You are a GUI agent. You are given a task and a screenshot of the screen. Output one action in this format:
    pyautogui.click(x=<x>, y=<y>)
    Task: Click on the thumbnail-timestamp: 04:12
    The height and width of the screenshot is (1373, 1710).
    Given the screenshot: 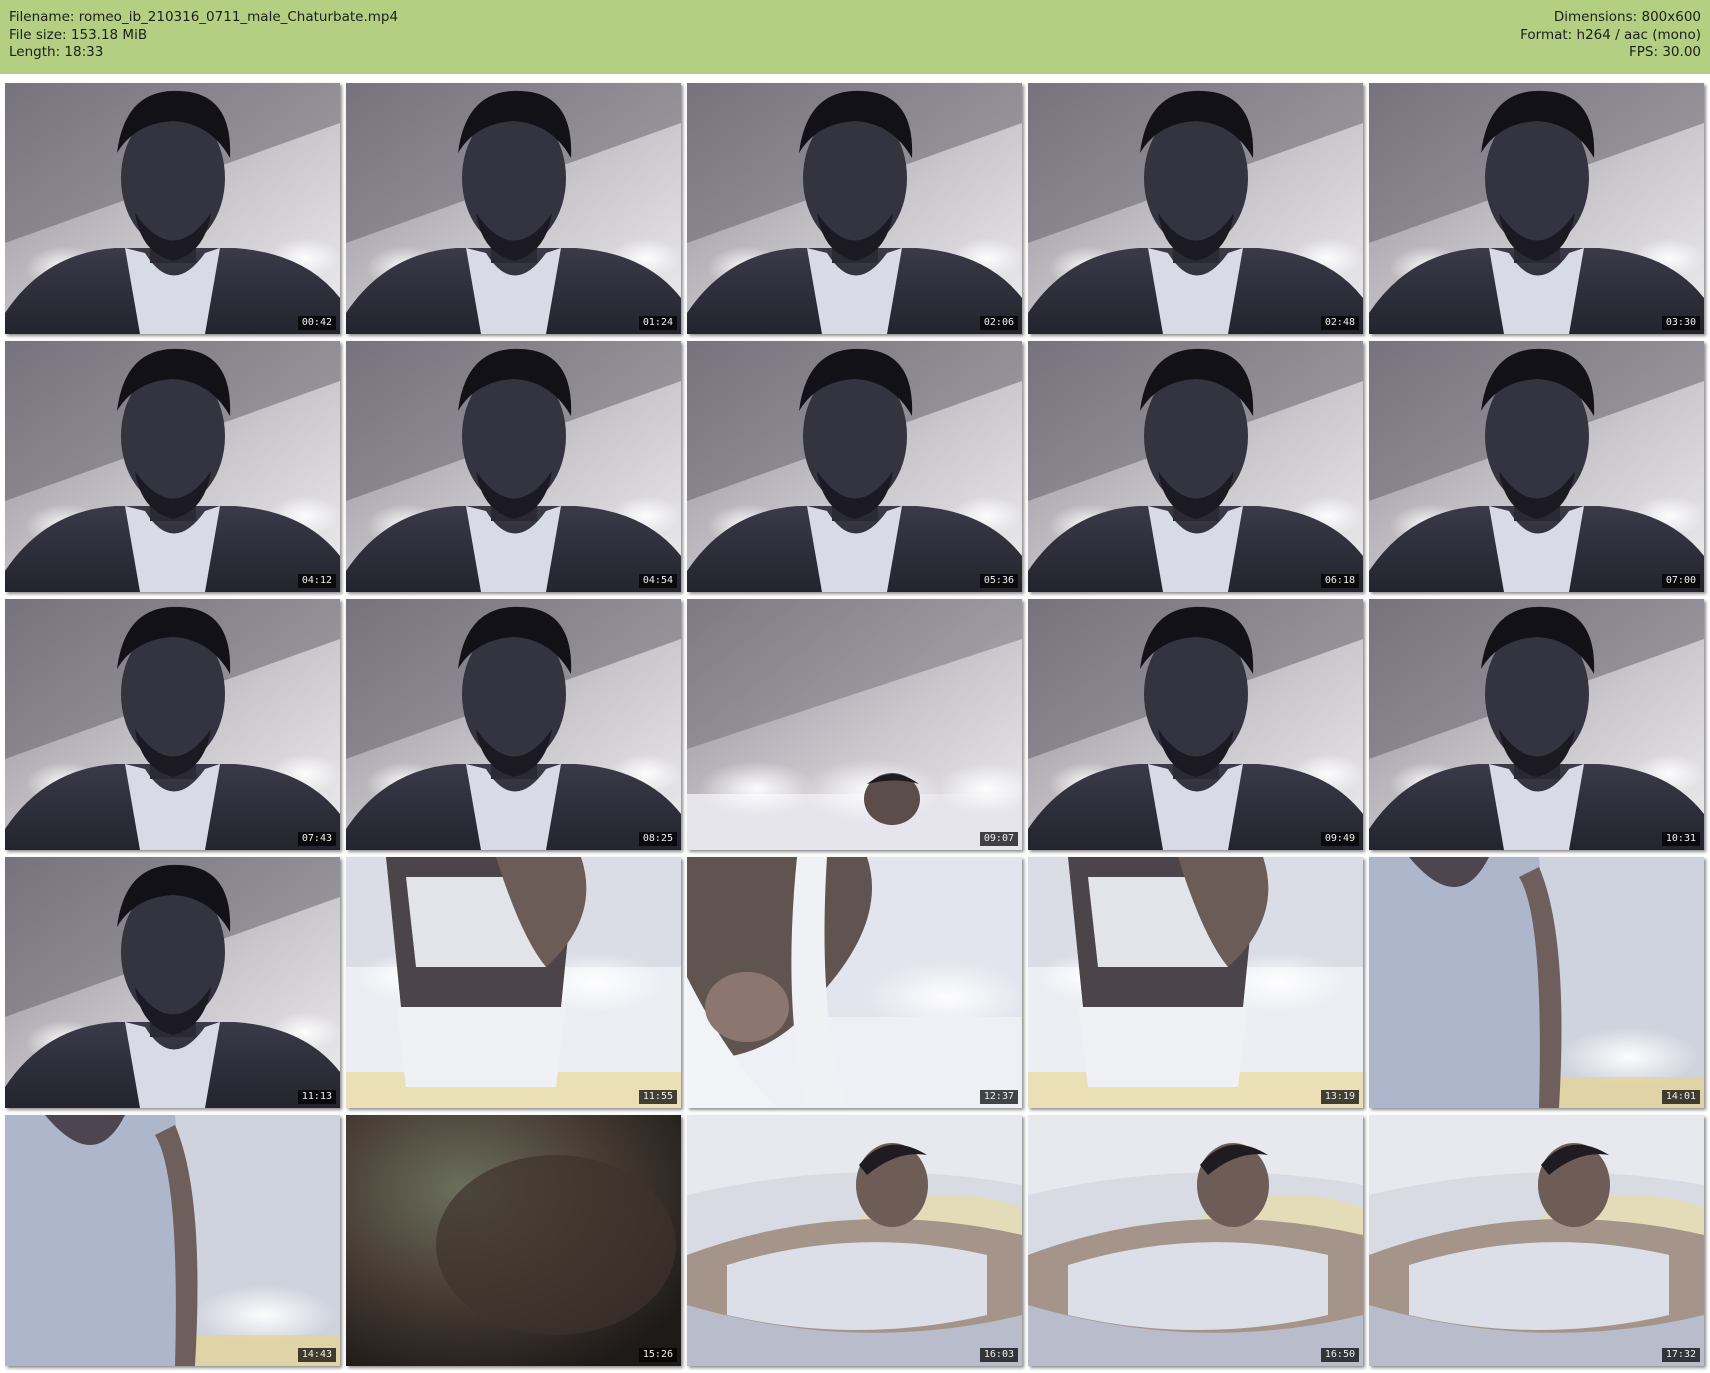 What is the action you would take?
    pyautogui.click(x=316, y=581)
    